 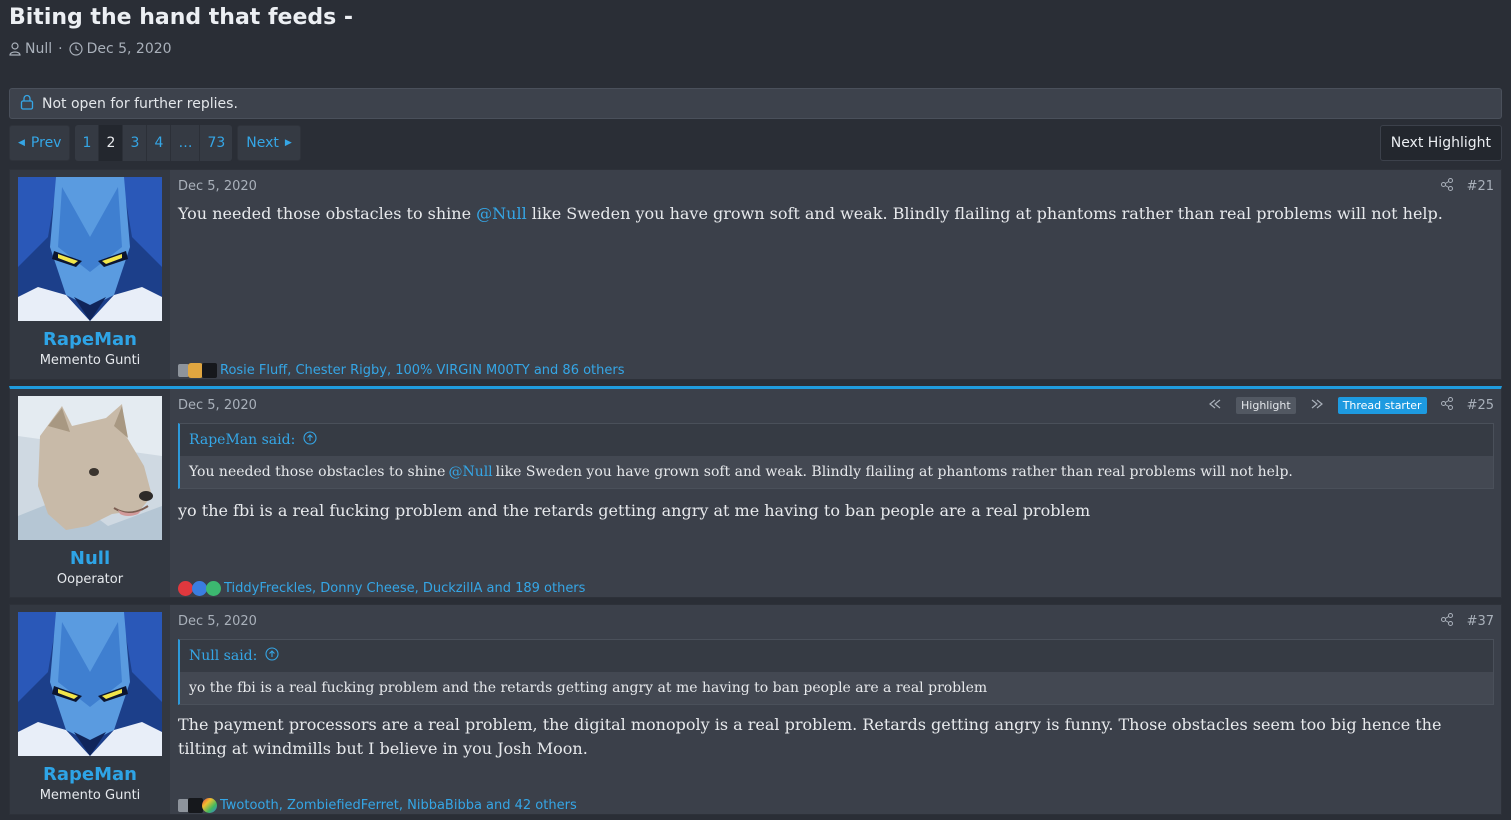 I want to click on avatar-null, so click(x=90, y=468).